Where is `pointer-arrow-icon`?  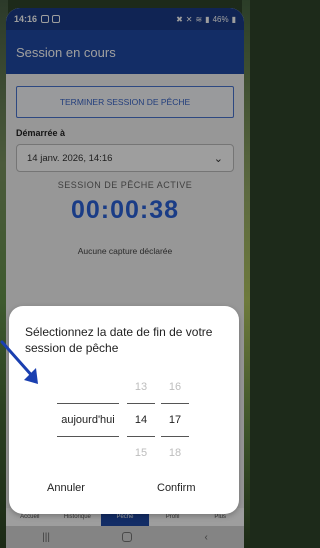 pointer-arrow-icon is located at coordinates (19, 362).